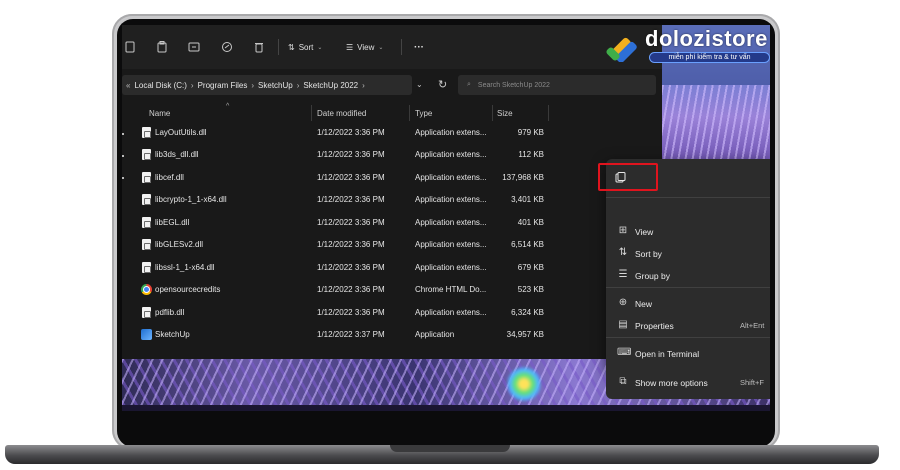 The height and width of the screenshot is (470, 900). I want to click on paste-icon, so click(162, 47).